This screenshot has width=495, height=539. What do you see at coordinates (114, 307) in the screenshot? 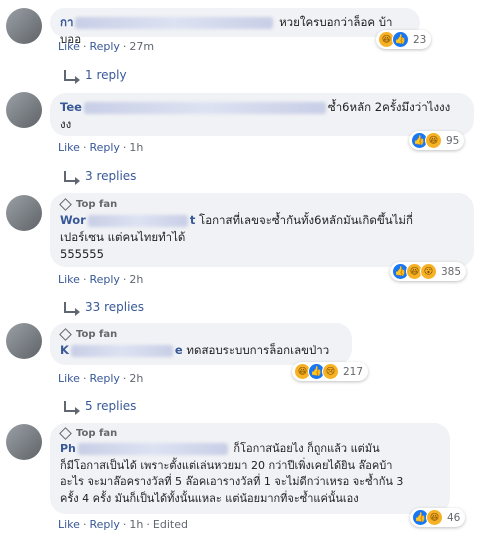
I see `replies-count: 33 replies` at bounding box center [114, 307].